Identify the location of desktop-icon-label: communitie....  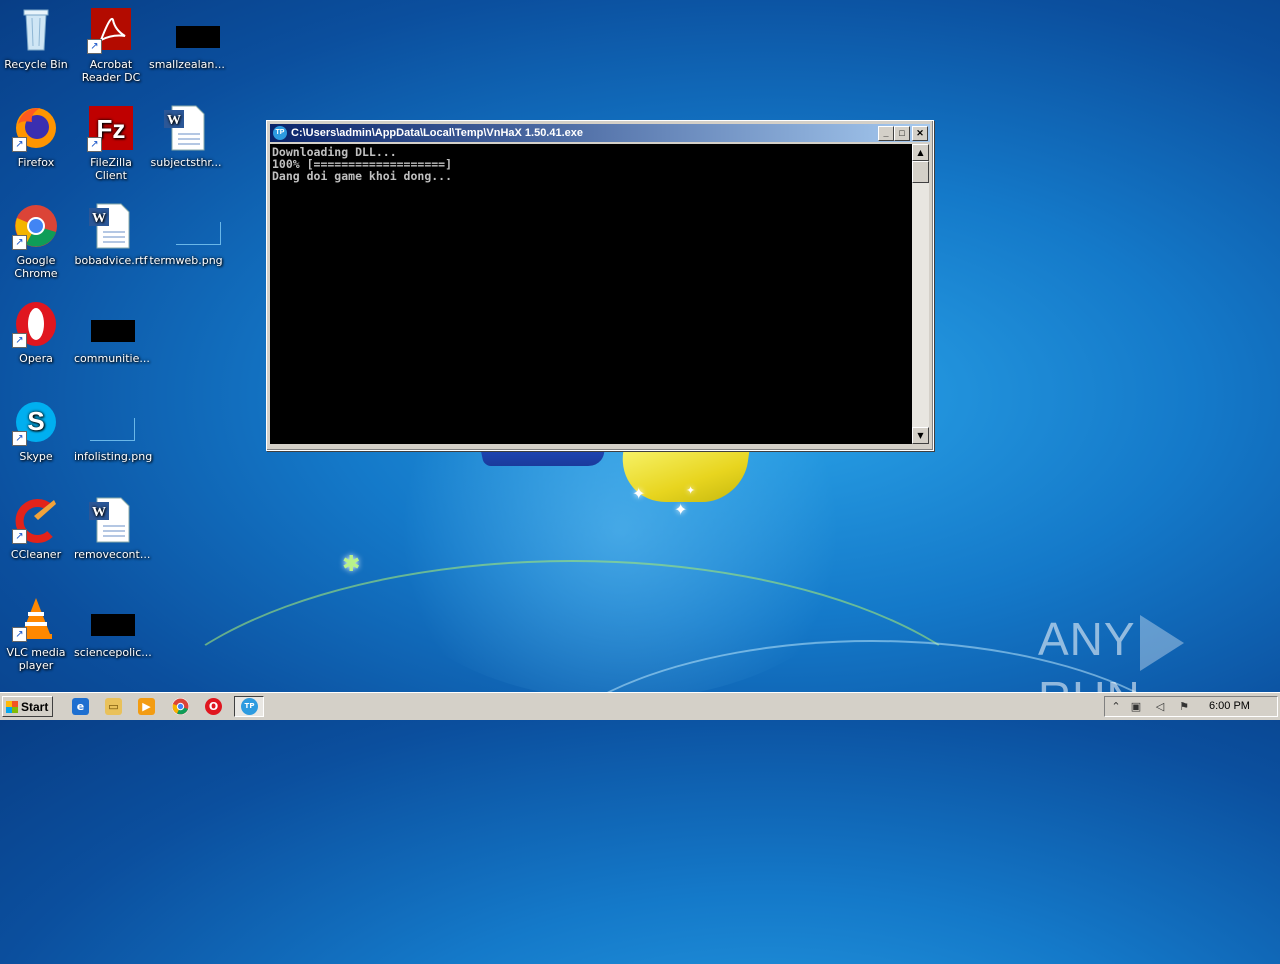
(112, 358).